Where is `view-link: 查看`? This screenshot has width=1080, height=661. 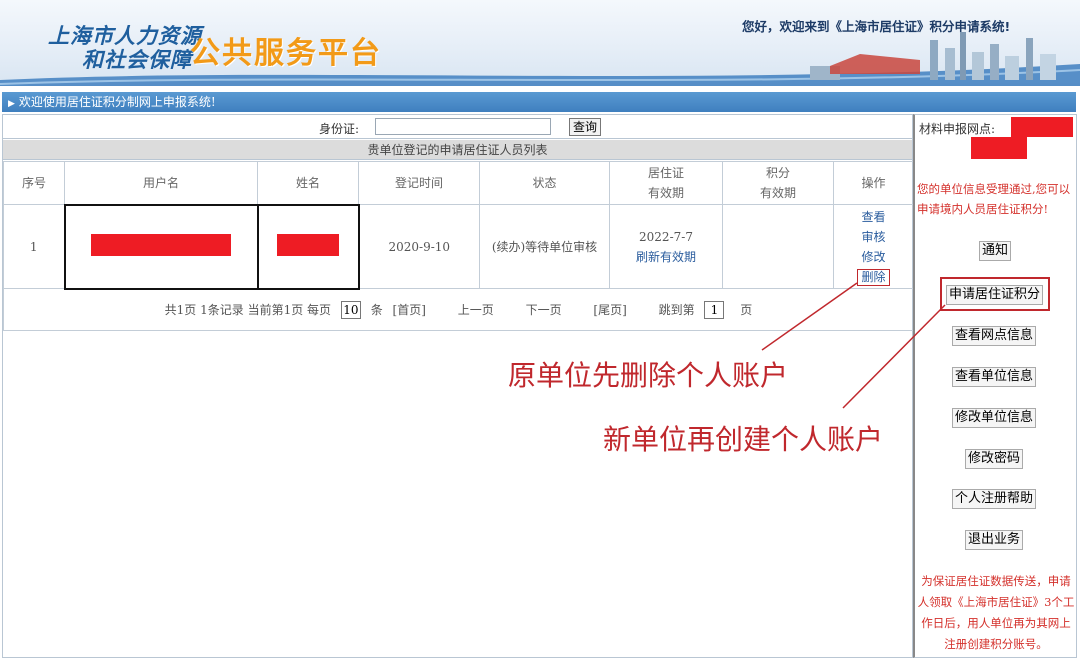 view-link: 查看 is located at coordinates (873, 217).